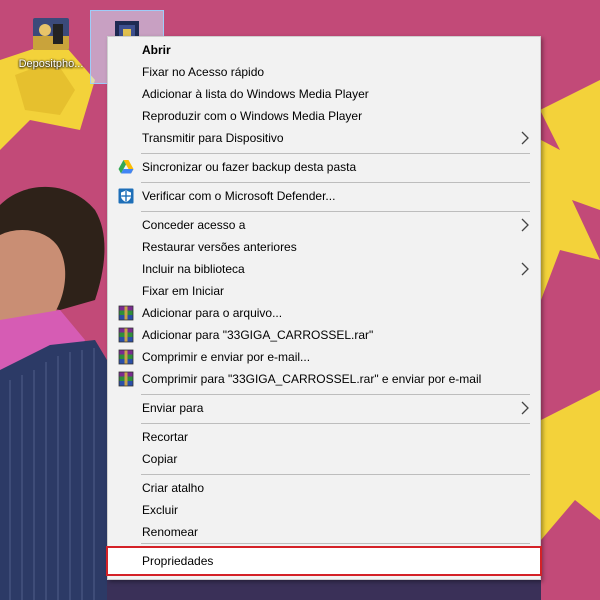 The height and width of the screenshot is (600, 600). Describe the element at coordinates (170, 532) in the screenshot. I see `menu-item-label: Renomear` at that location.